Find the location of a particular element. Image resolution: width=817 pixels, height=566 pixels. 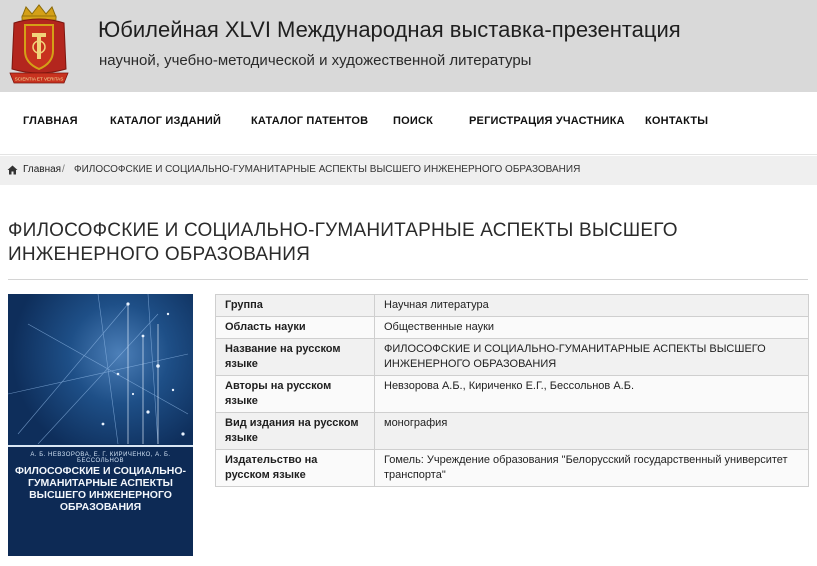

nav-item-home: ГЛАВНАЯ is located at coordinates (50, 121).